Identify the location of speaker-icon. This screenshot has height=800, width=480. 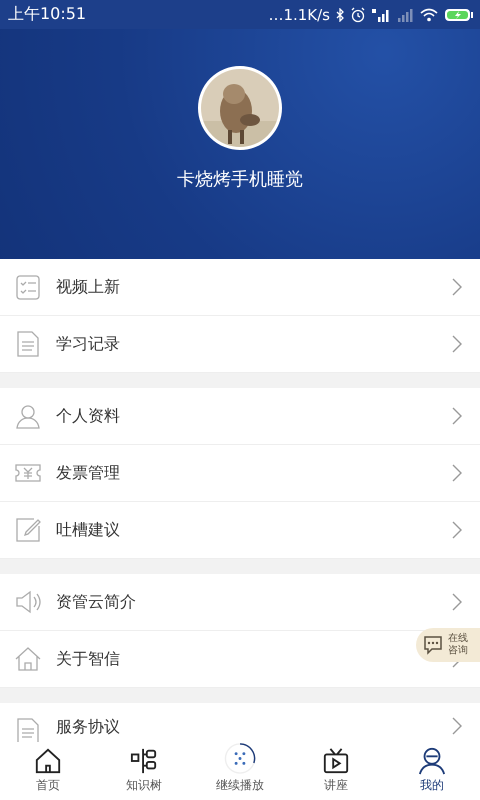
(28, 602).